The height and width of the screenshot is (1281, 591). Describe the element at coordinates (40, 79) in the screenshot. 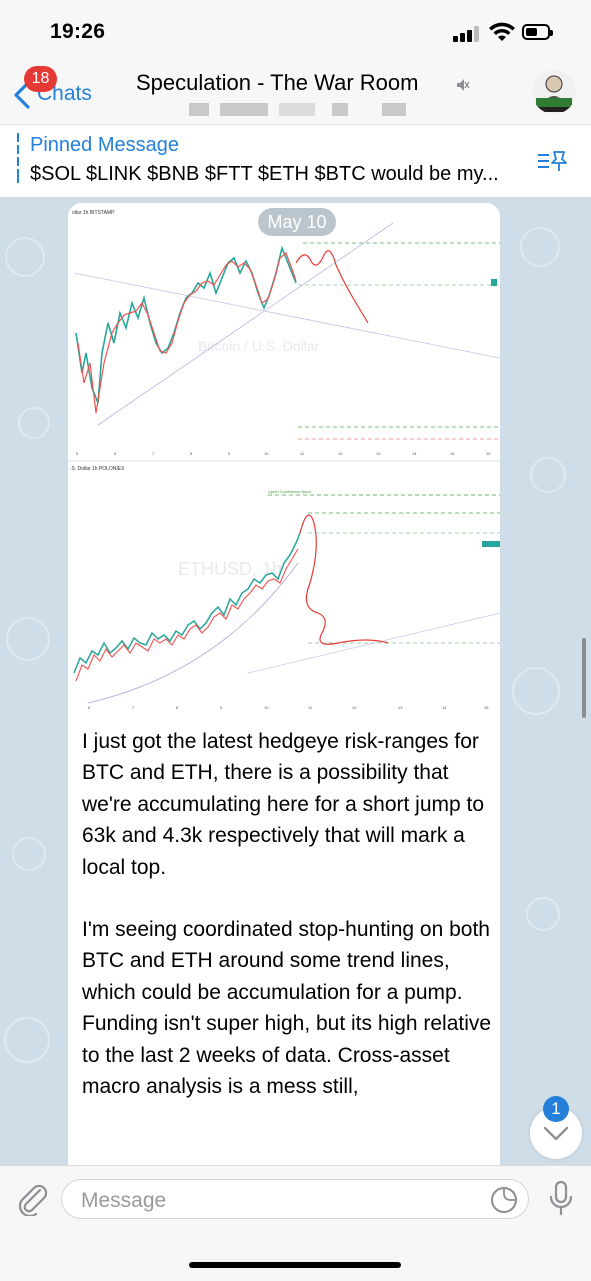

I see `unread-badge: 18` at that location.